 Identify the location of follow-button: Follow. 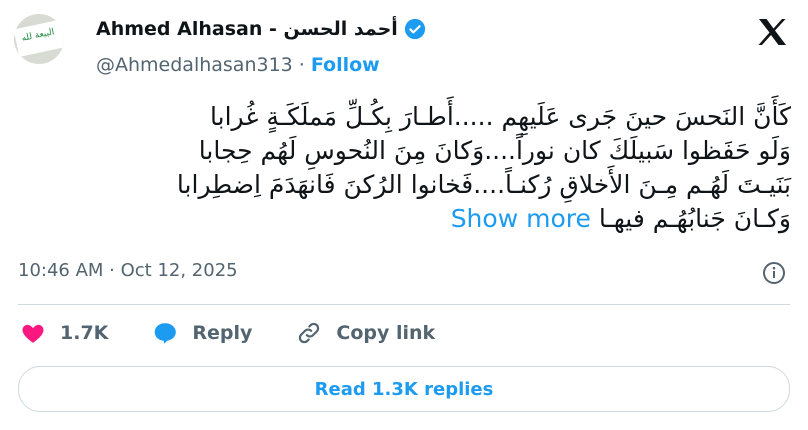
(345, 65).